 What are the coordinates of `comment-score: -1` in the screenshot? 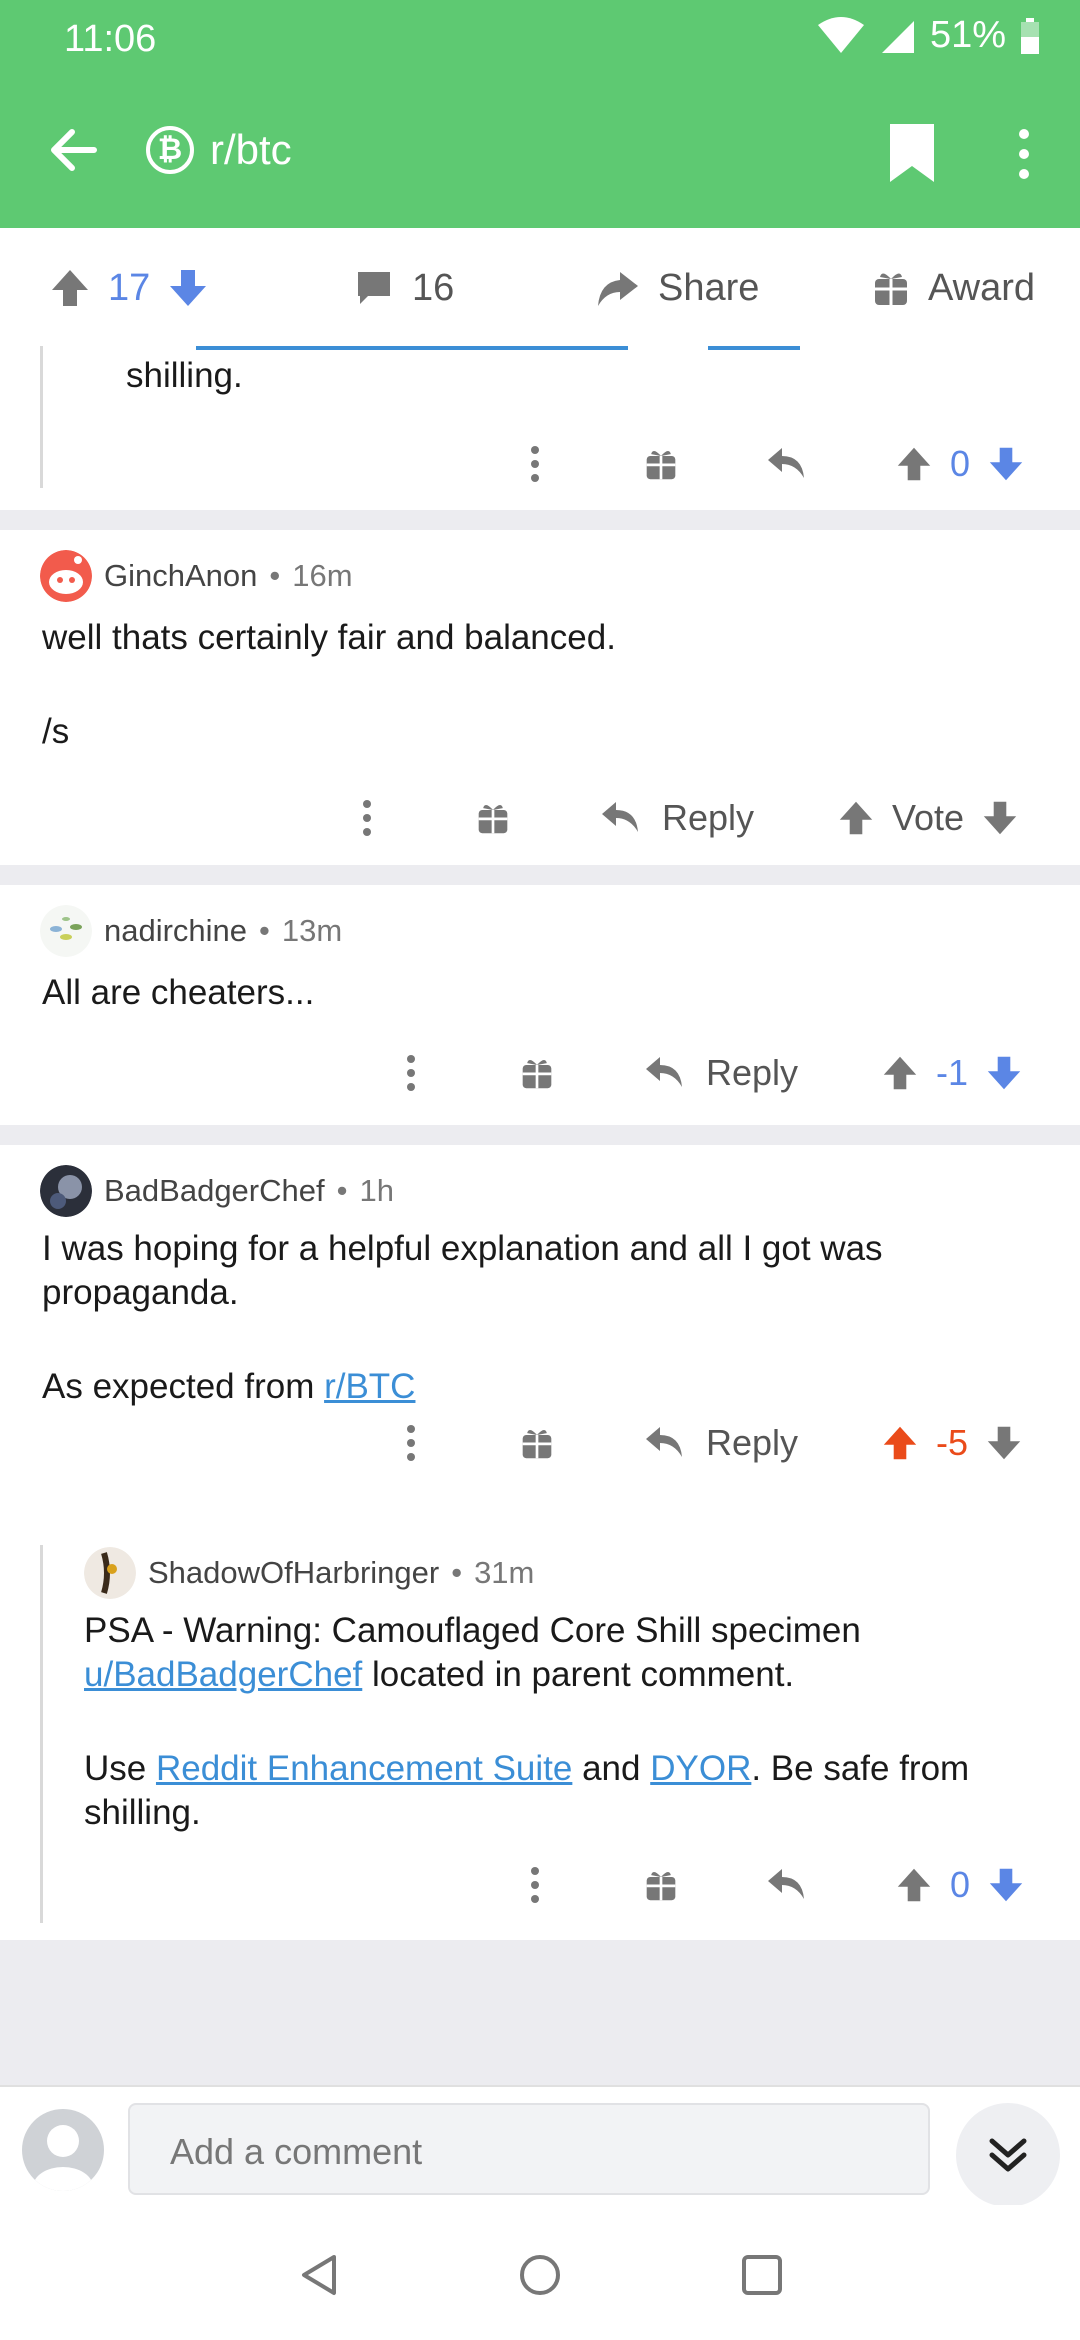 It's located at (952, 1072).